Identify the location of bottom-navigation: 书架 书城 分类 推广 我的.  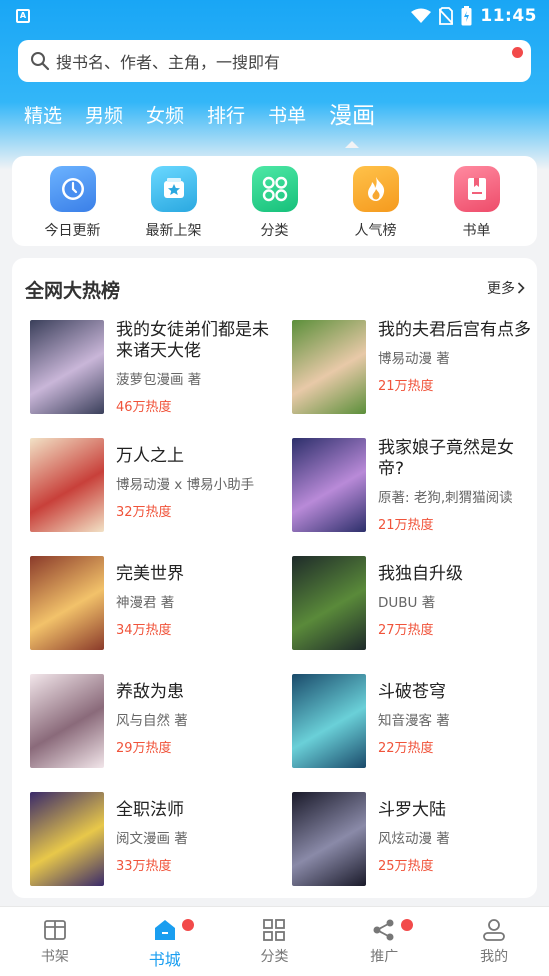
(274, 941).